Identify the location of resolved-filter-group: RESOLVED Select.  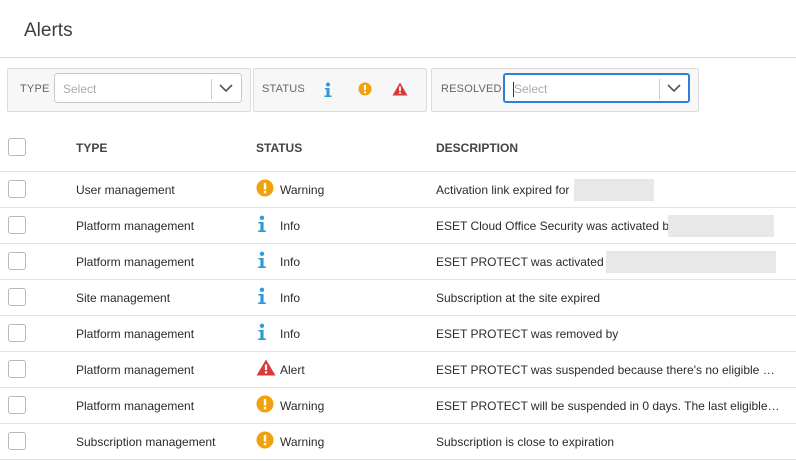
(565, 90).